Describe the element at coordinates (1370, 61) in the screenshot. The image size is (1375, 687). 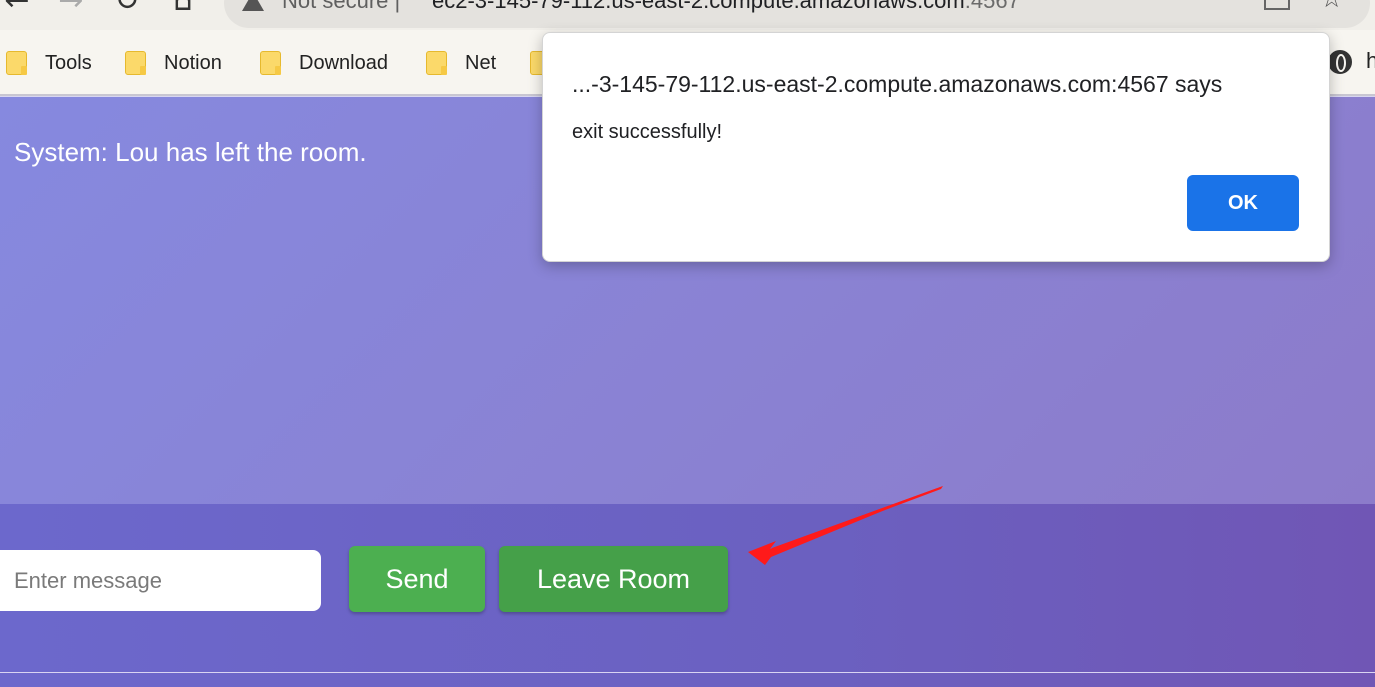
I see `bookmark-overflow-text: h` at that location.